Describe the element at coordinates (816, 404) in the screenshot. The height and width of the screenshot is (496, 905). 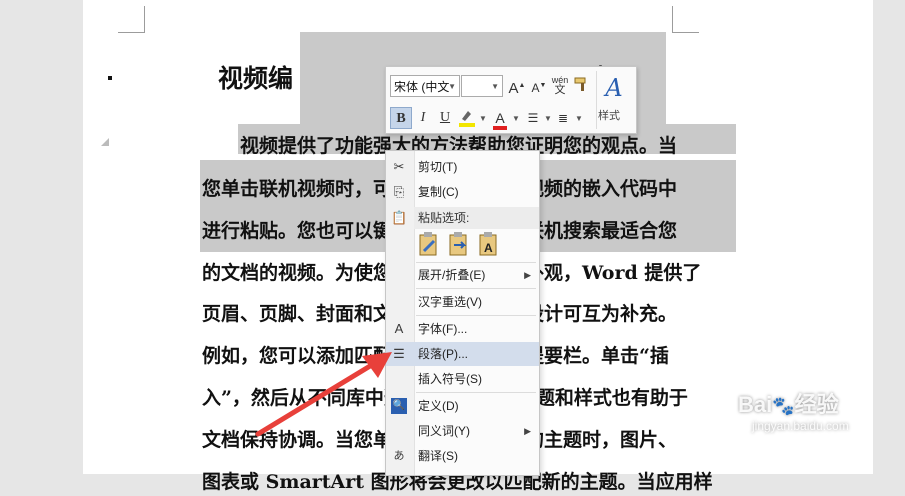
I see `watermark-brand-cn: 经验` at that location.